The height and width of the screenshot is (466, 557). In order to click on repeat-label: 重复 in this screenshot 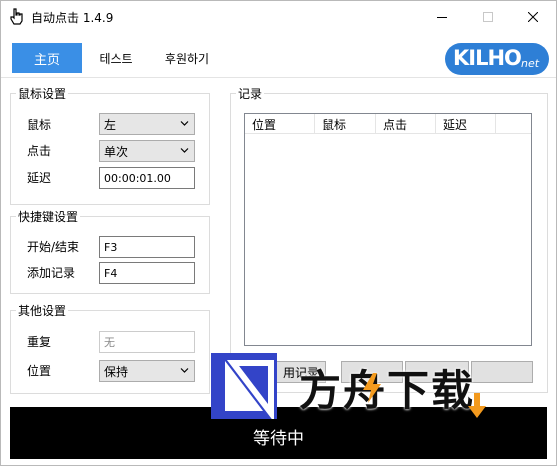, I will do `click(39, 342)`.